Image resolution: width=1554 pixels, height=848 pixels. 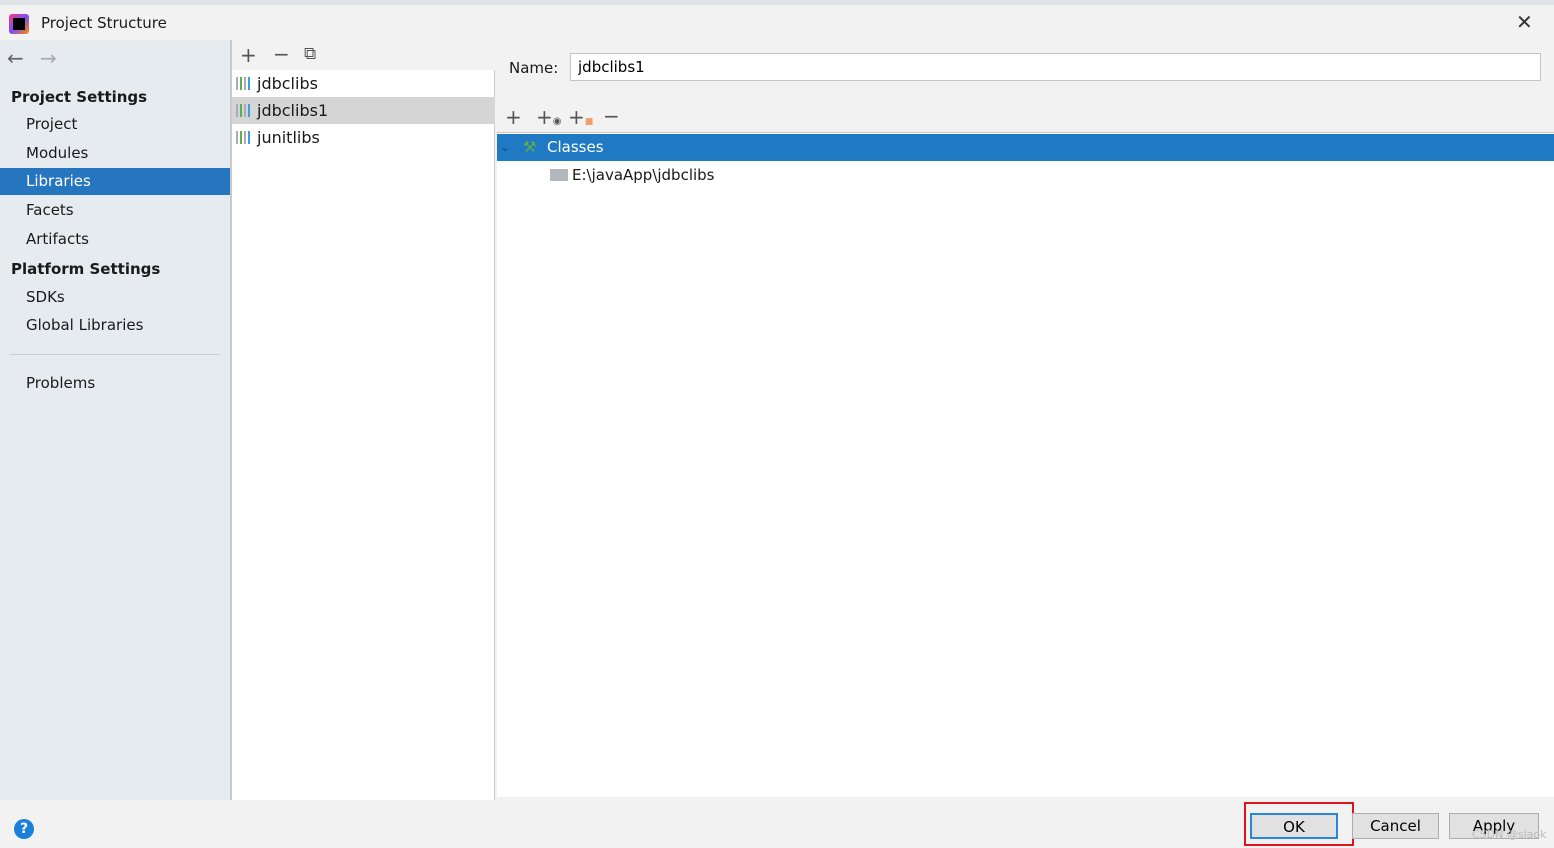 What do you see at coordinates (1509, 834) in the screenshot?
I see `watermark: CSDN @slaok` at bounding box center [1509, 834].